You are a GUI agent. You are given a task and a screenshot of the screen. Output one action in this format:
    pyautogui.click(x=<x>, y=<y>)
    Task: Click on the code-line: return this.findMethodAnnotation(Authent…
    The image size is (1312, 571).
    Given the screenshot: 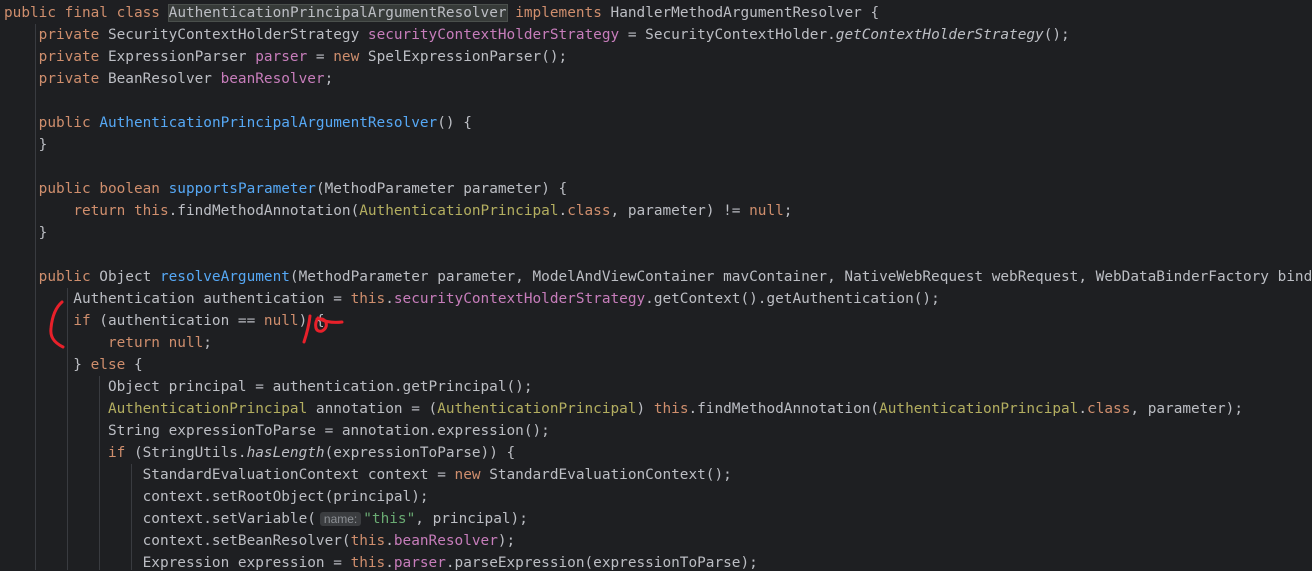 What is the action you would take?
    pyautogui.click(x=398, y=211)
    